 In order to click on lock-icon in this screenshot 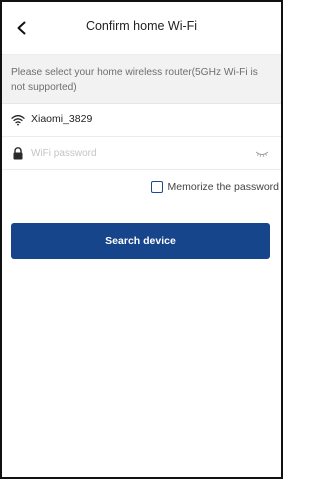, I will do `click(18, 153)`.